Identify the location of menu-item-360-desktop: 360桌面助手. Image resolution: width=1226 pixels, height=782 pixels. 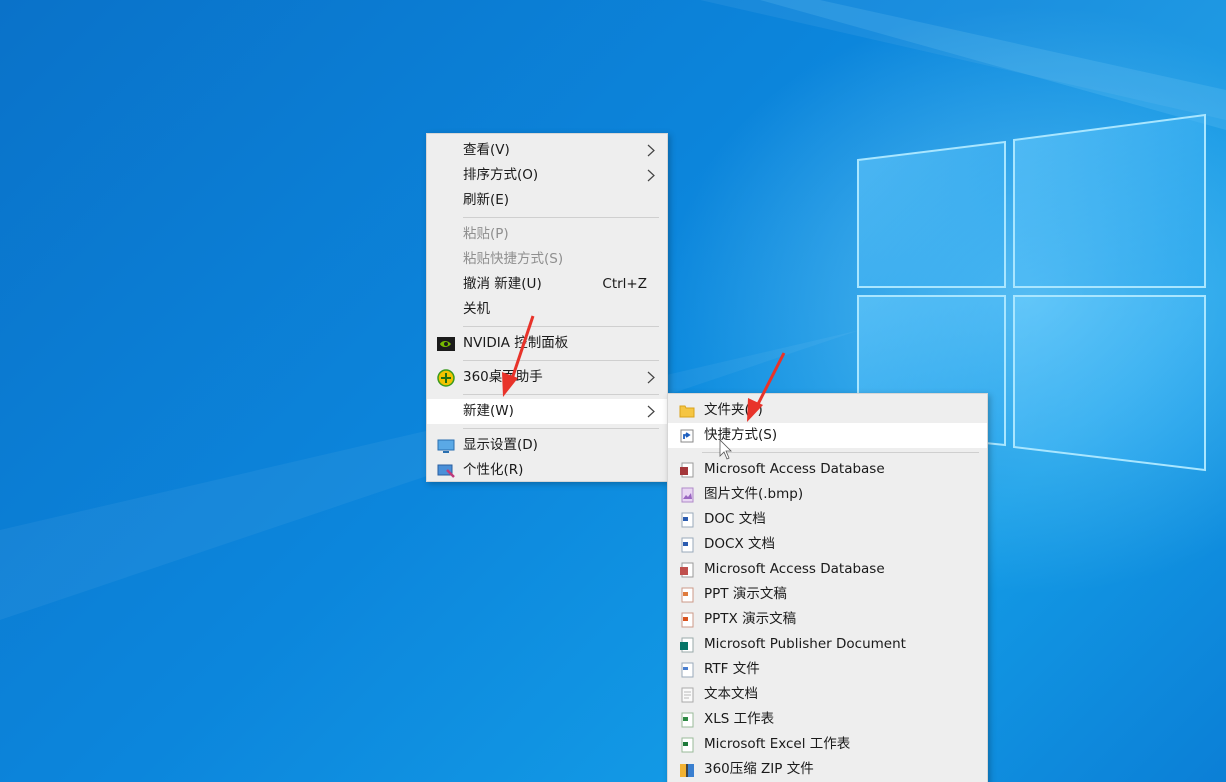
(547, 377).